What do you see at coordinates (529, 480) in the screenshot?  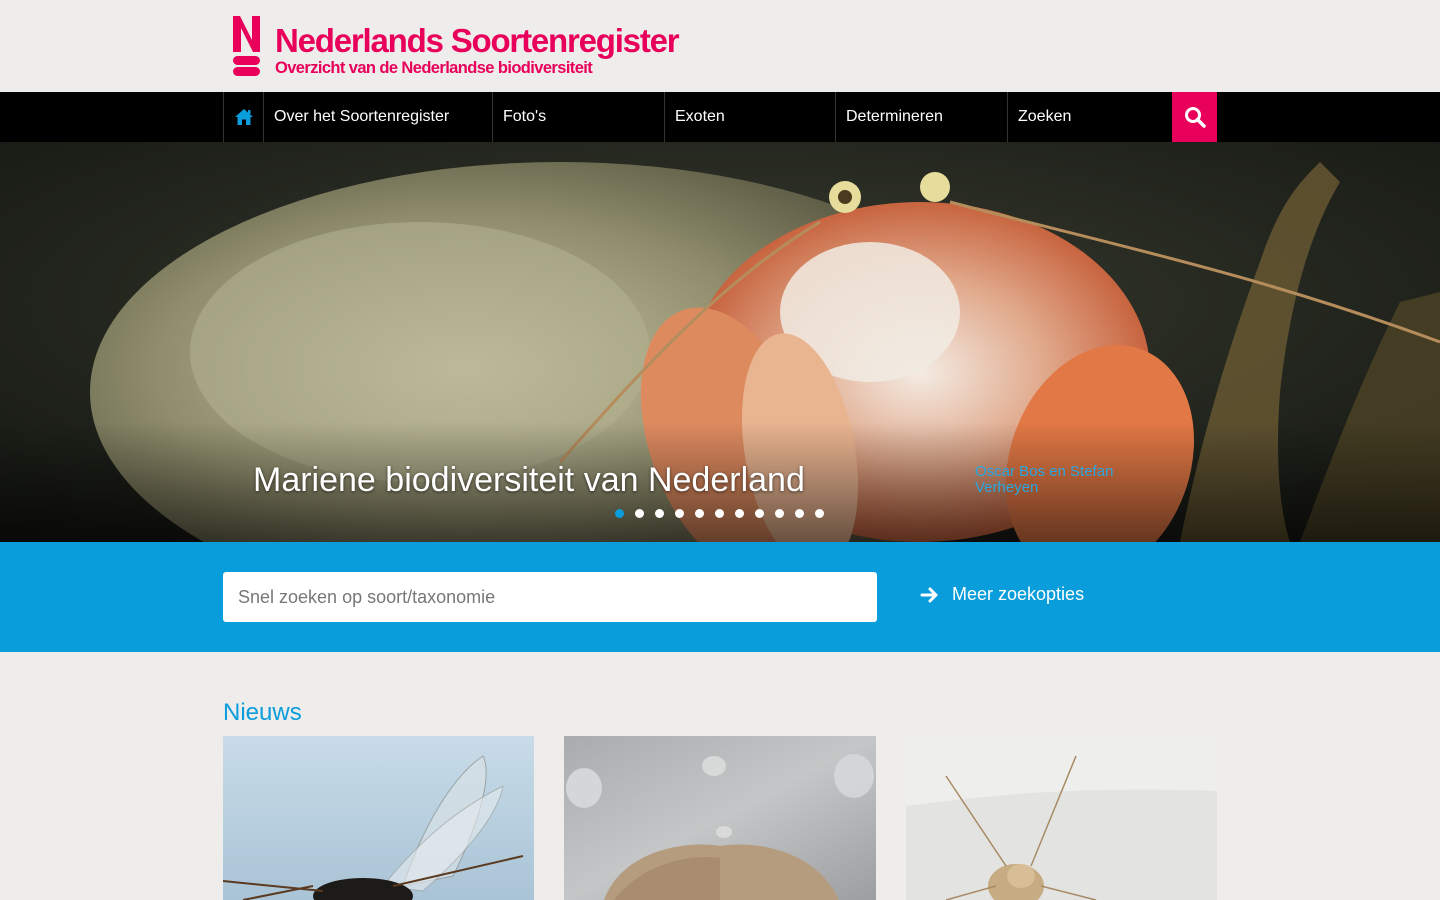 I see `hero-title: Mariene biodiversiteit van Nederland` at bounding box center [529, 480].